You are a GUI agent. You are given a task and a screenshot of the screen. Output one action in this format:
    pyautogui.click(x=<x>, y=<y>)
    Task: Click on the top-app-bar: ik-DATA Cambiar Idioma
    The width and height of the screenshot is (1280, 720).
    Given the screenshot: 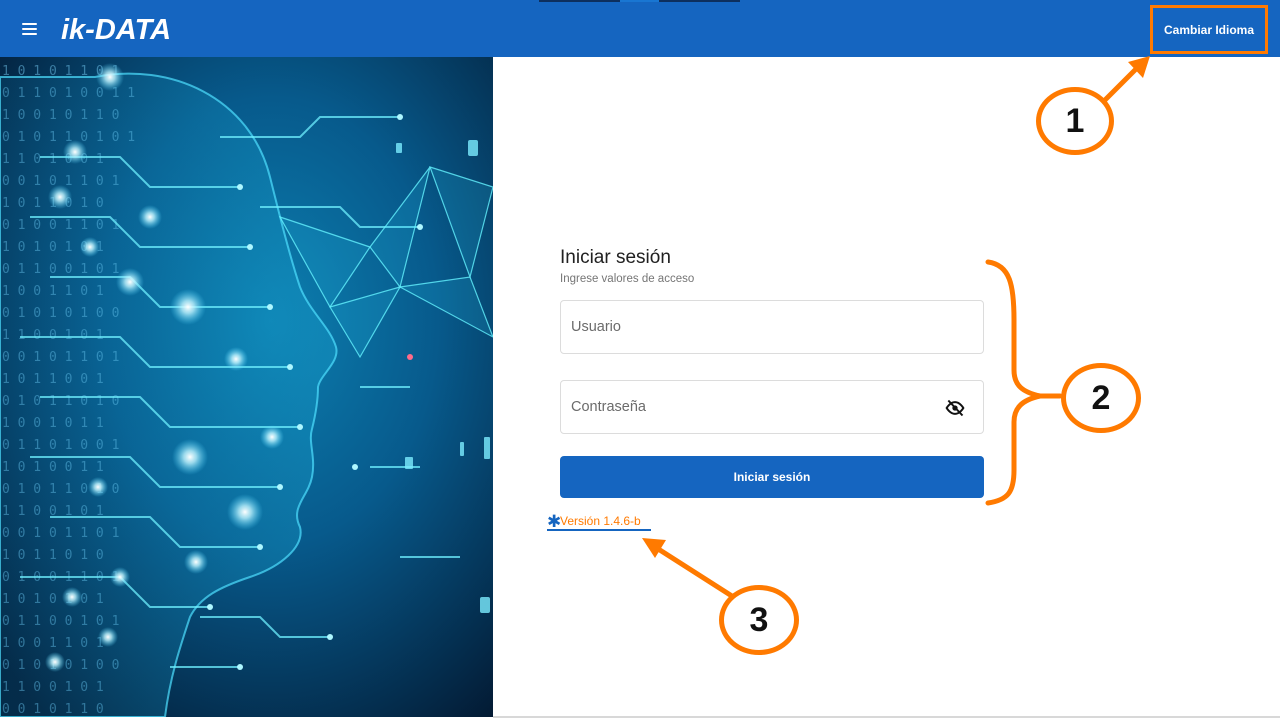 What is the action you would take?
    pyautogui.click(x=640, y=28)
    